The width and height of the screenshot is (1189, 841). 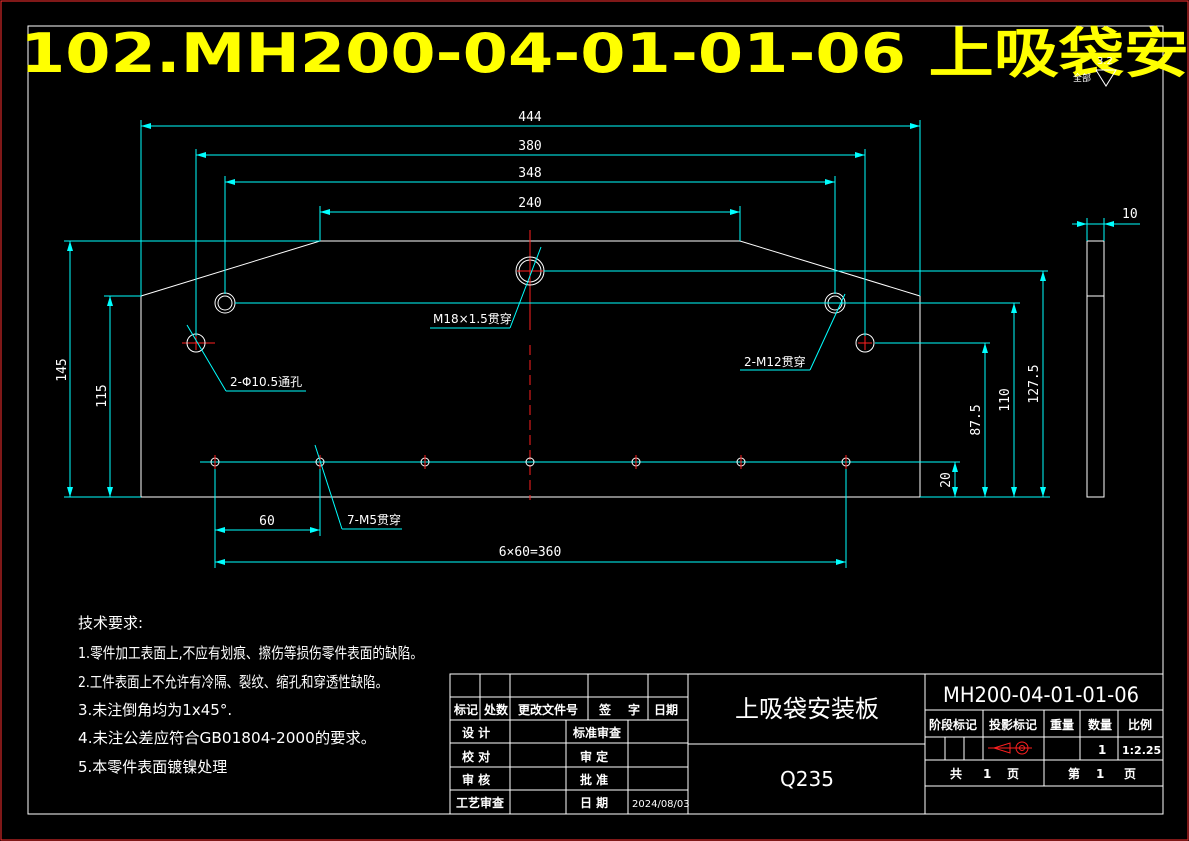 What do you see at coordinates (1141, 750) in the screenshot?
I see `tb-scale-value: 1:2.25` at bounding box center [1141, 750].